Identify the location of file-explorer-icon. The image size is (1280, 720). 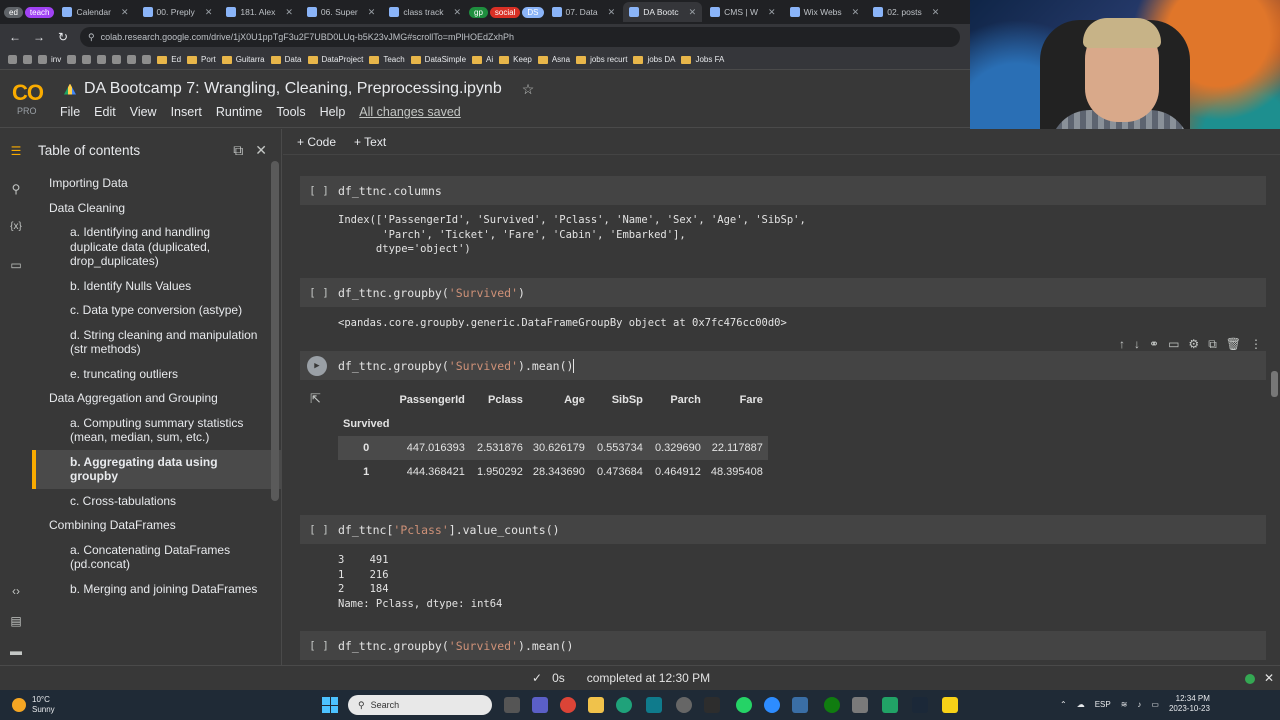
(596, 705).